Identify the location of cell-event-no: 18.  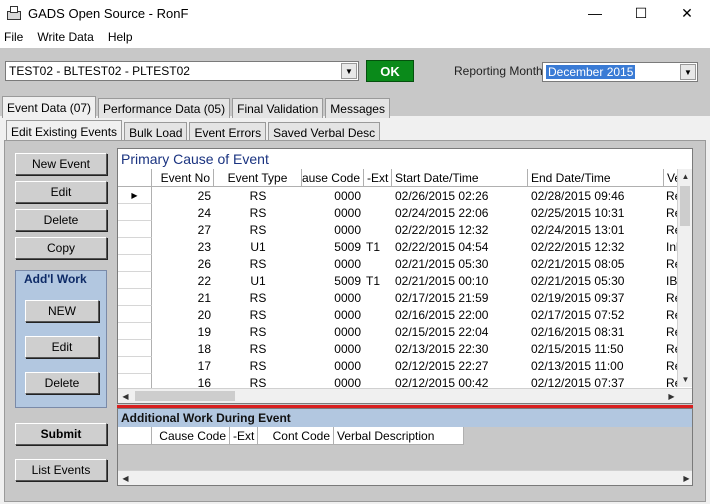
(204, 348).